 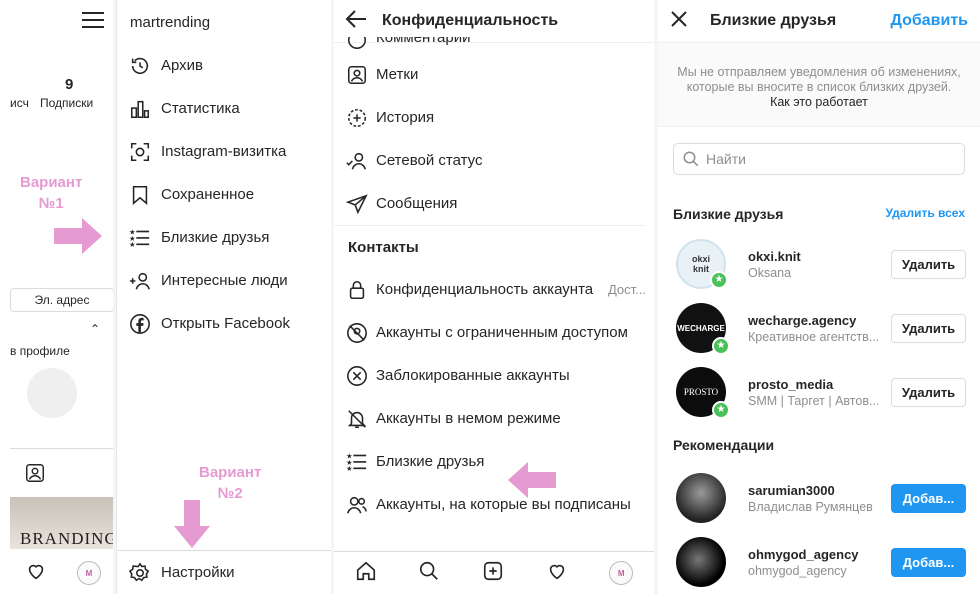 What do you see at coordinates (192, 527) in the screenshot?
I see `arrow-down-icon` at bounding box center [192, 527].